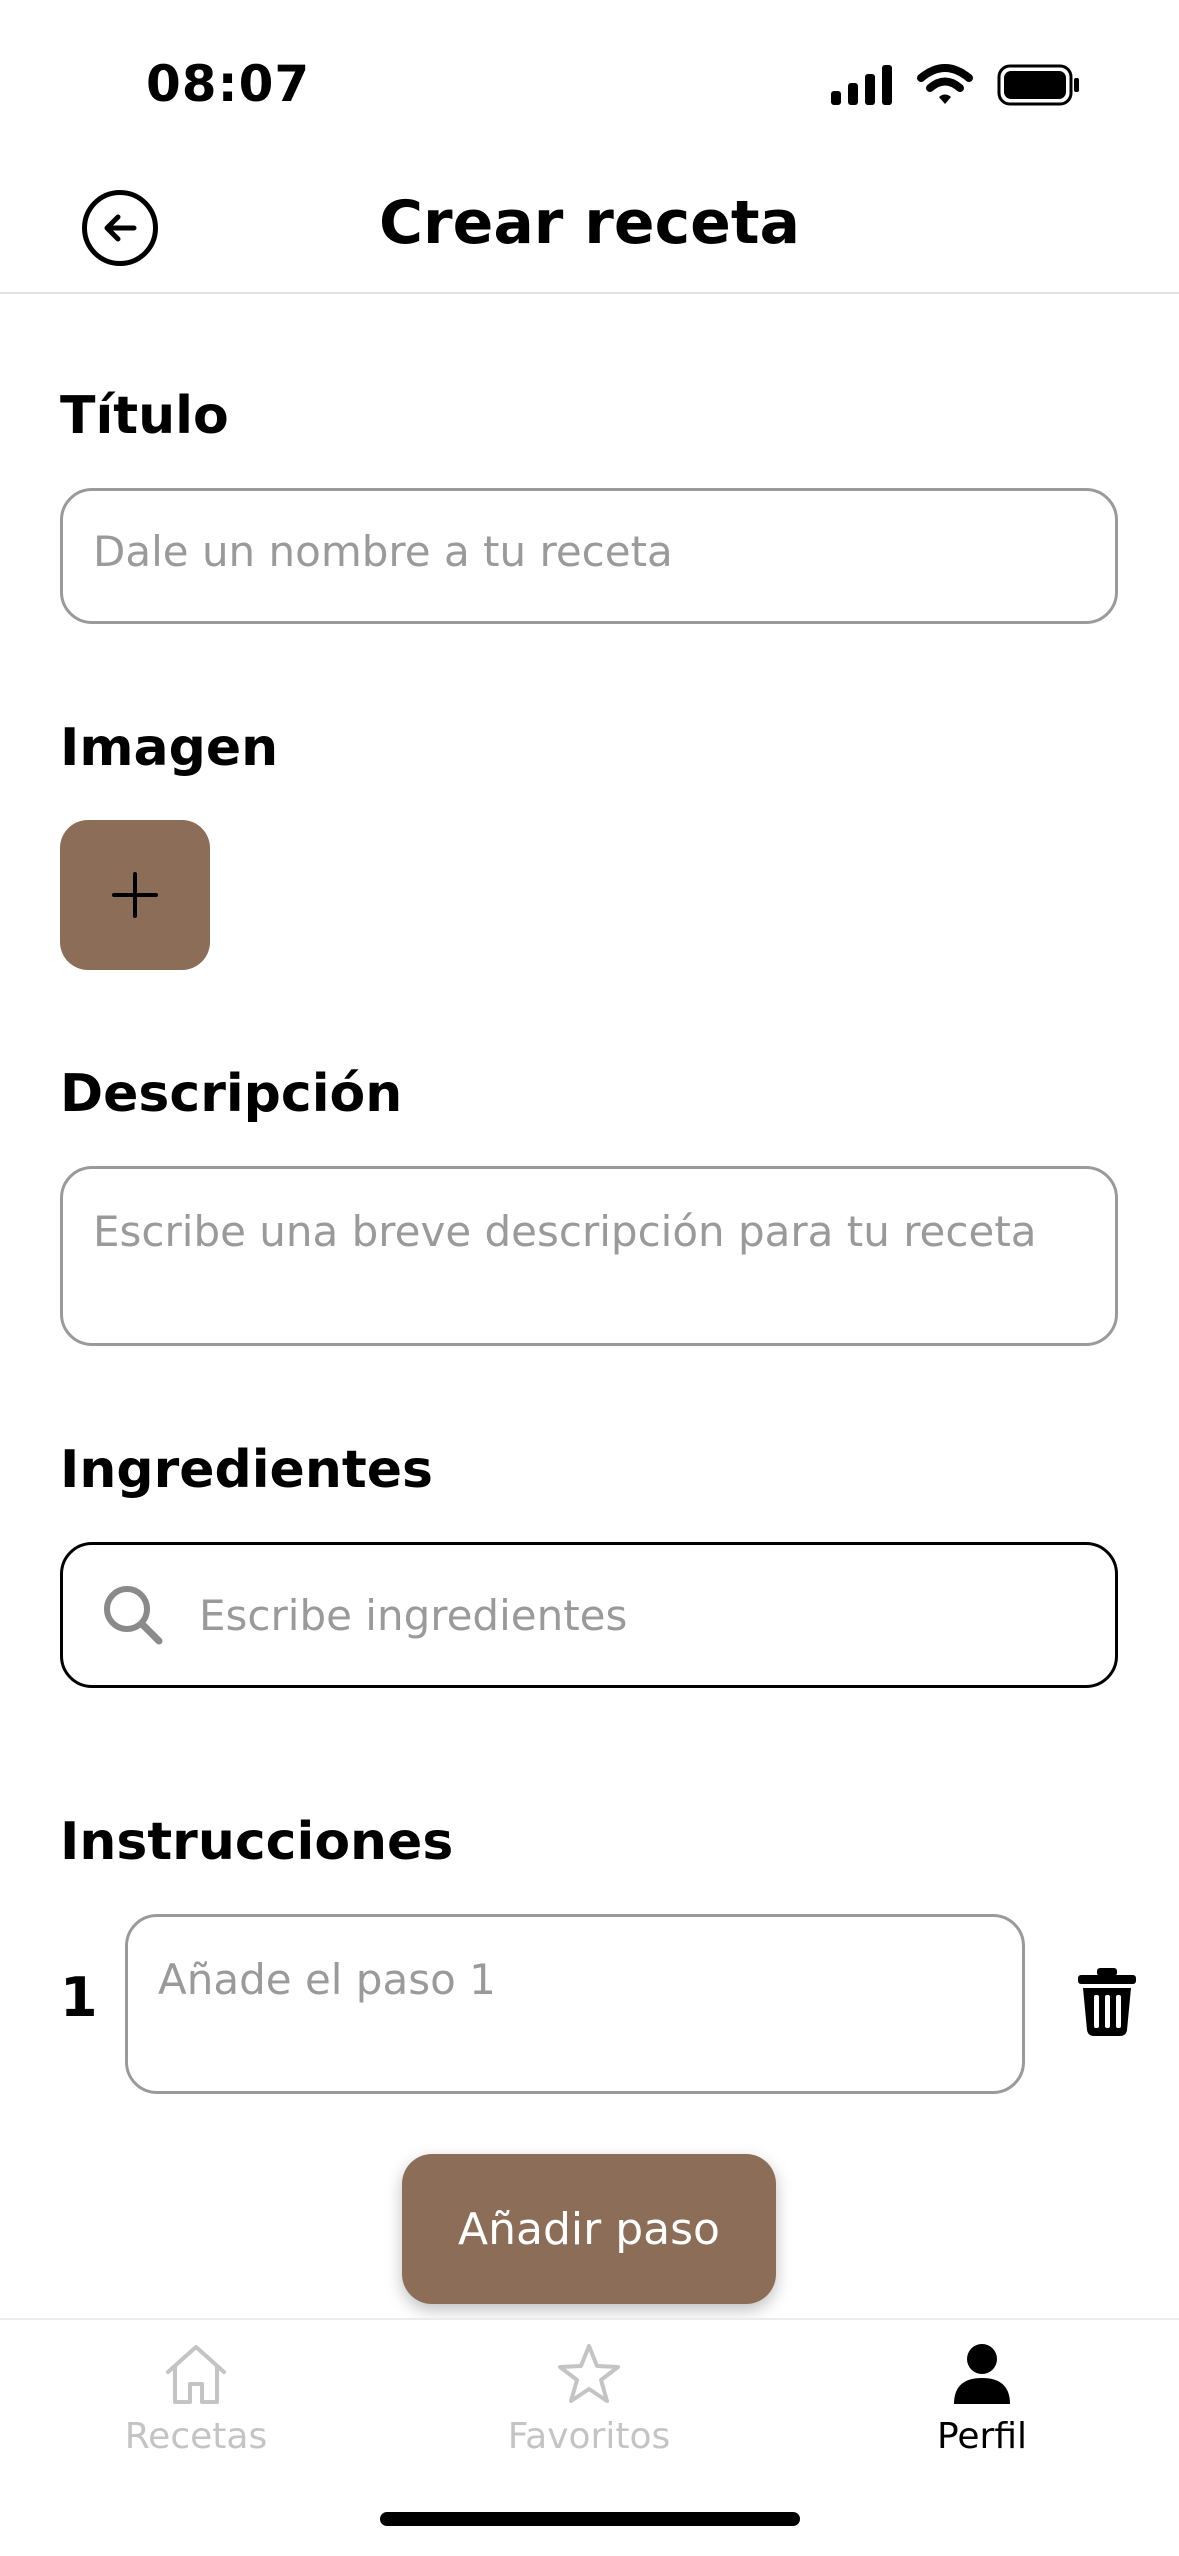 This screenshot has height=2556, width=1179. What do you see at coordinates (133, 1615) in the screenshot?
I see `search-icon` at bounding box center [133, 1615].